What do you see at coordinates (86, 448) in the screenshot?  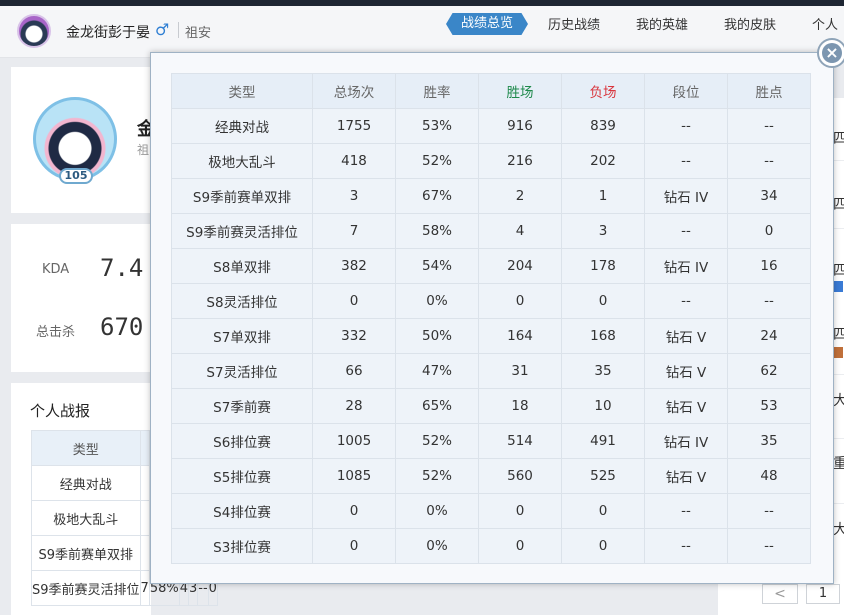 I see `header-cell: 类型` at bounding box center [86, 448].